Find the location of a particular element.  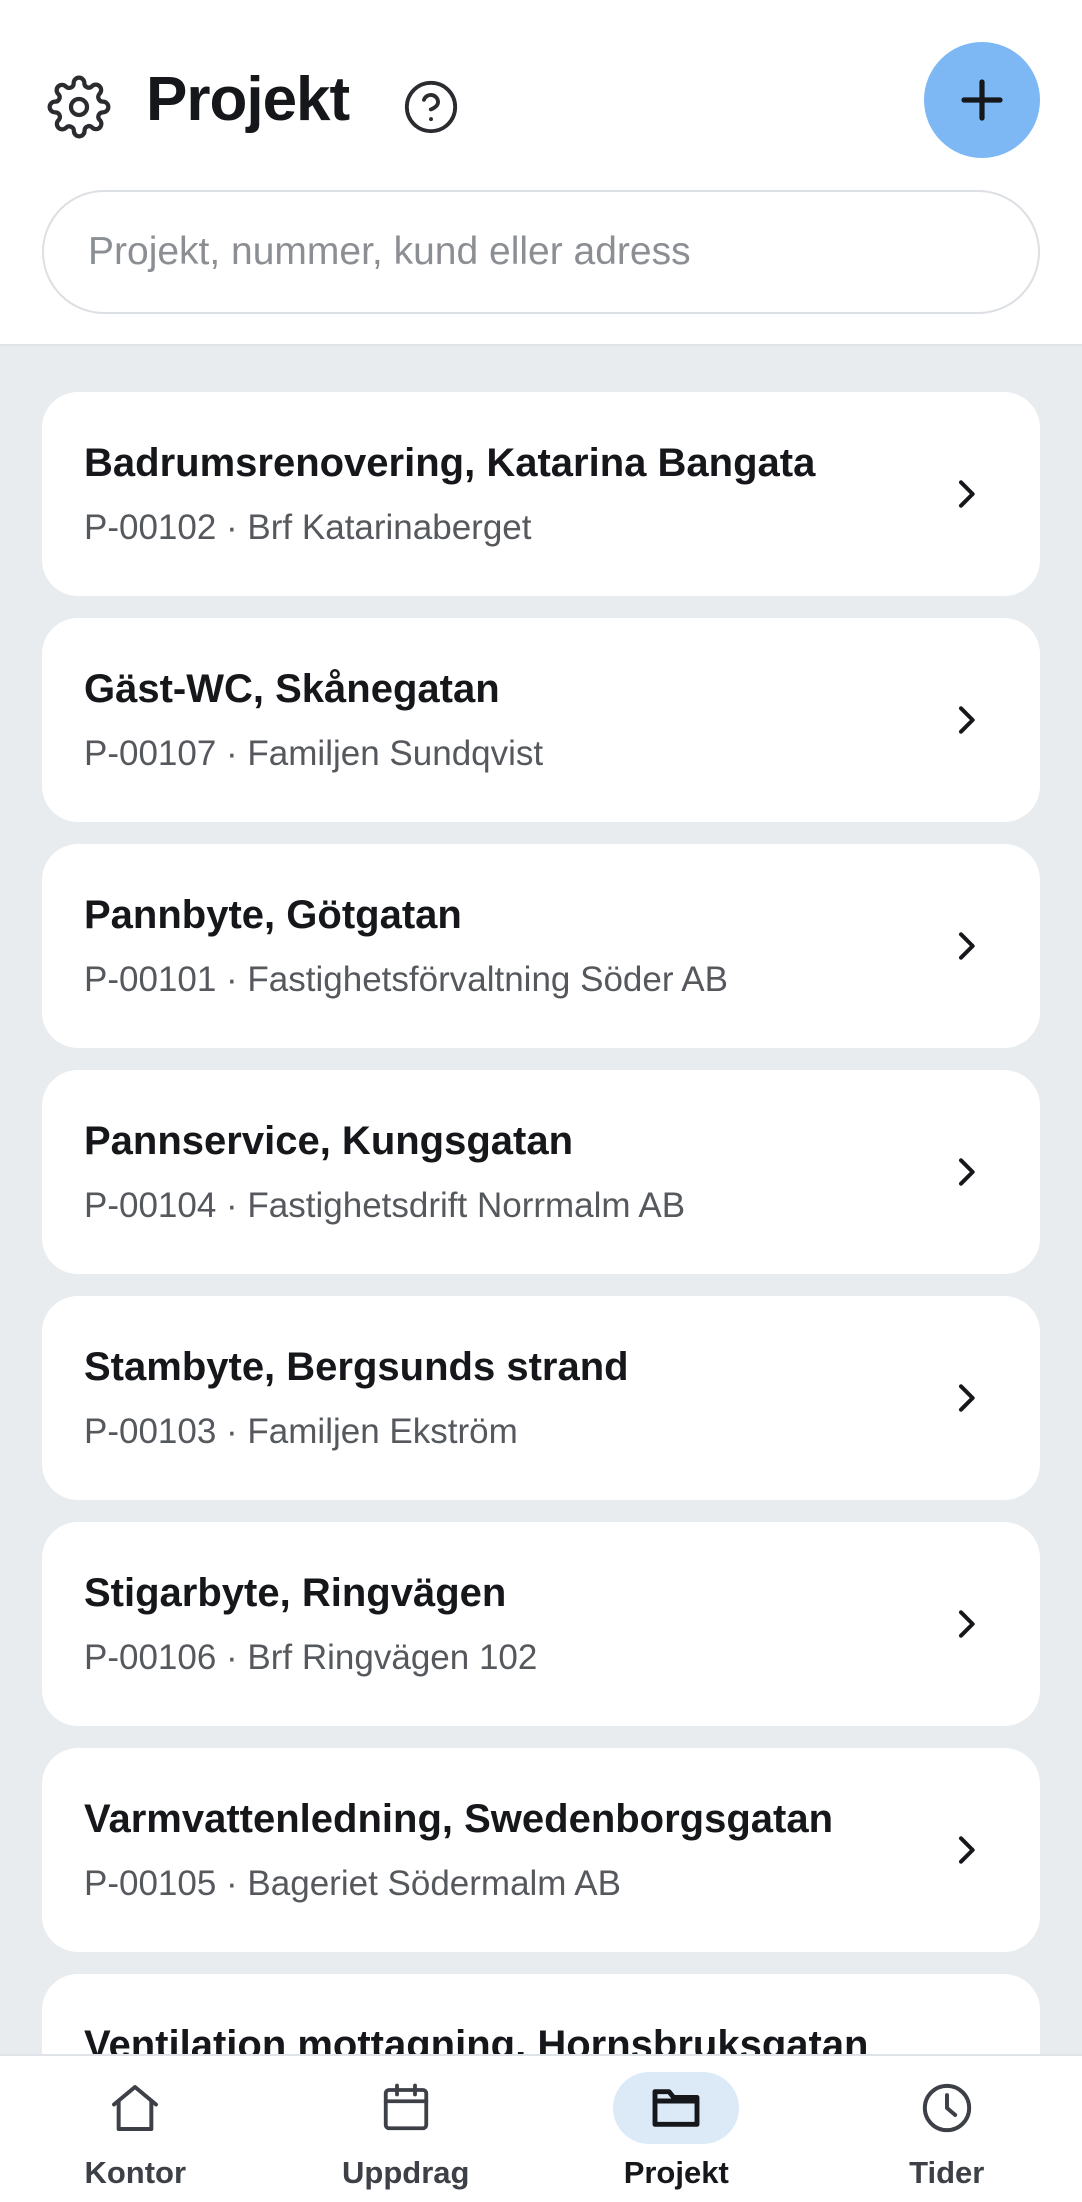

nav-item-projekt: Projekt is located at coordinates (676, 2129).